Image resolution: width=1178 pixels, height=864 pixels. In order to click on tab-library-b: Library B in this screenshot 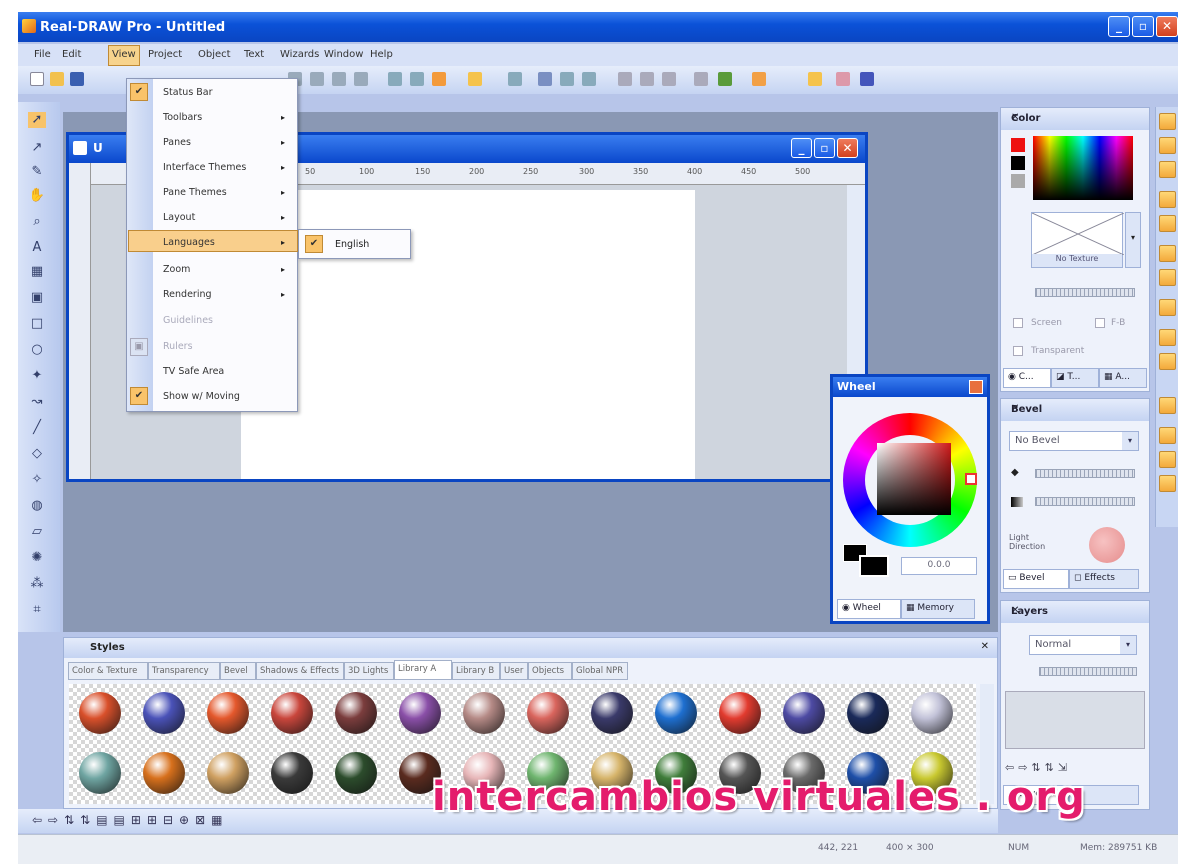, I will do `click(476, 671)`.